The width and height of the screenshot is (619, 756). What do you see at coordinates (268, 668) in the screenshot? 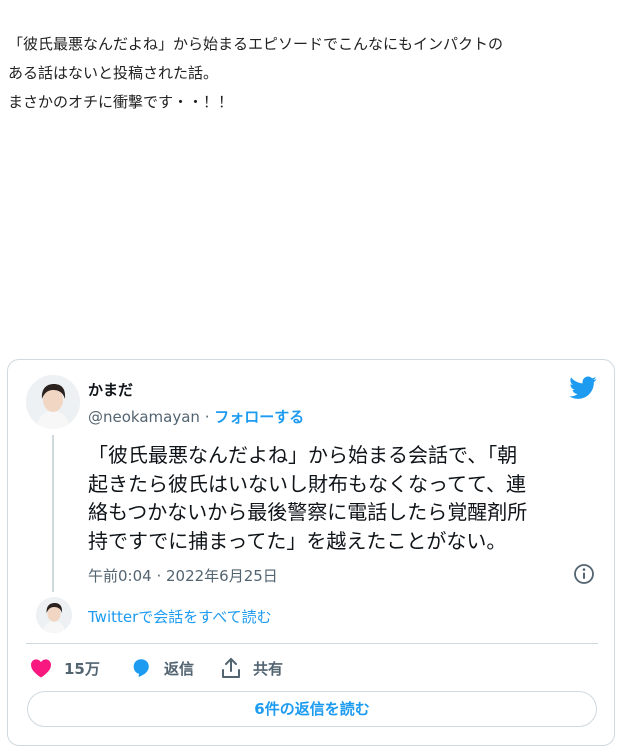
I see `share-label: 共有` at bounding box center [268, 668].